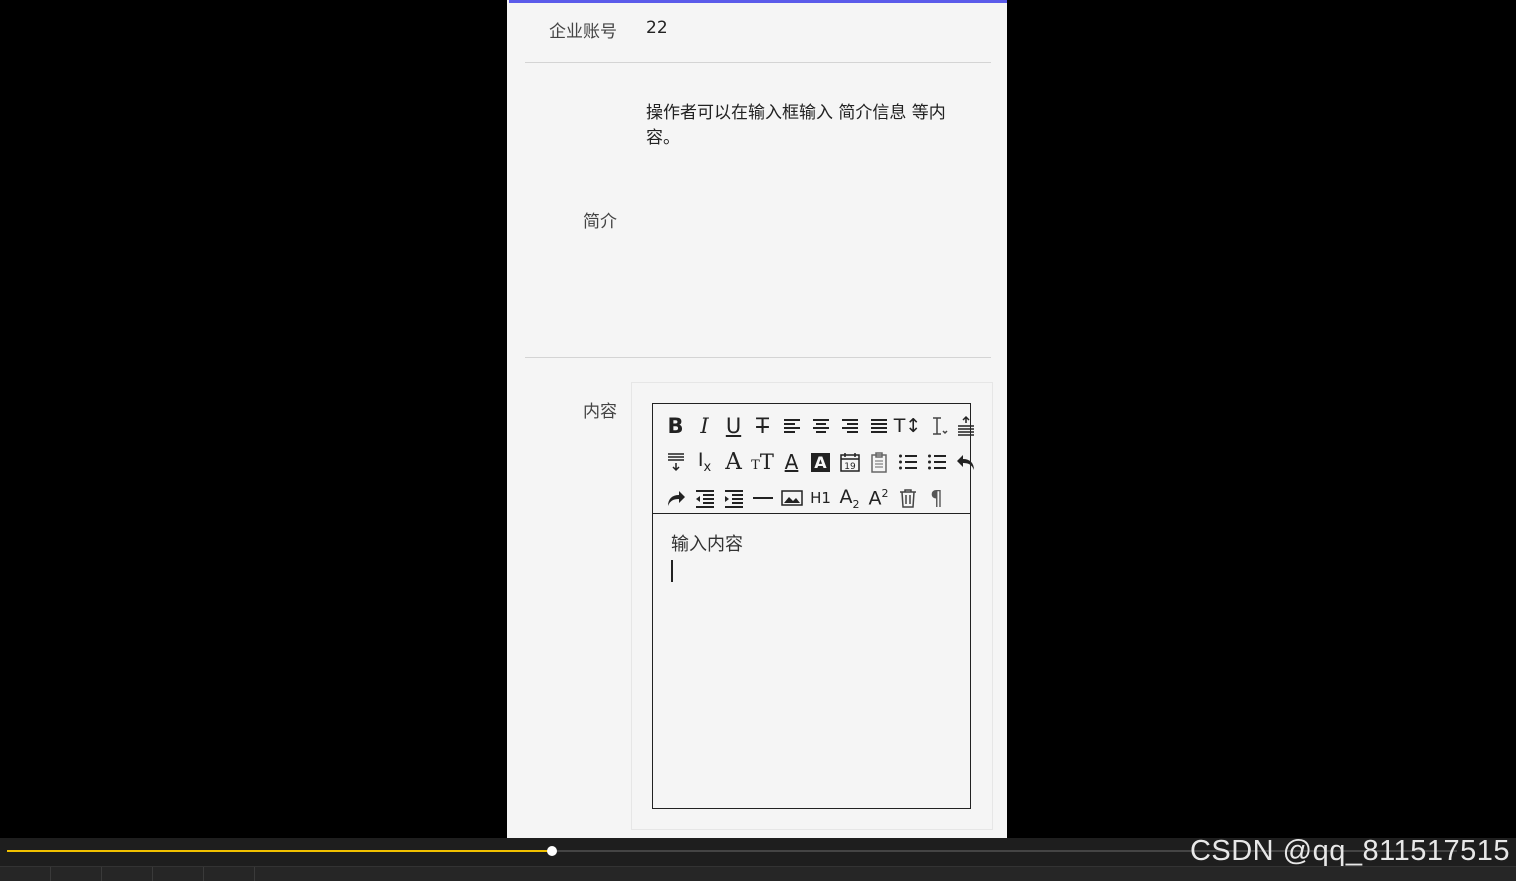  I want to click on content-label: 内容, so click(600, 412).